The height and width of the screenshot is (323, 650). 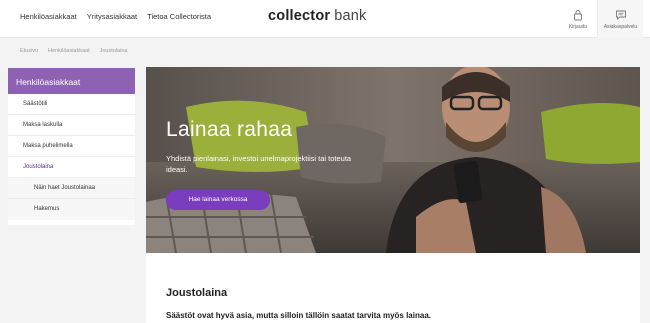 I want to click on apply-loan-button: Hae lainaa verkossa, so click(x=218, y=200).